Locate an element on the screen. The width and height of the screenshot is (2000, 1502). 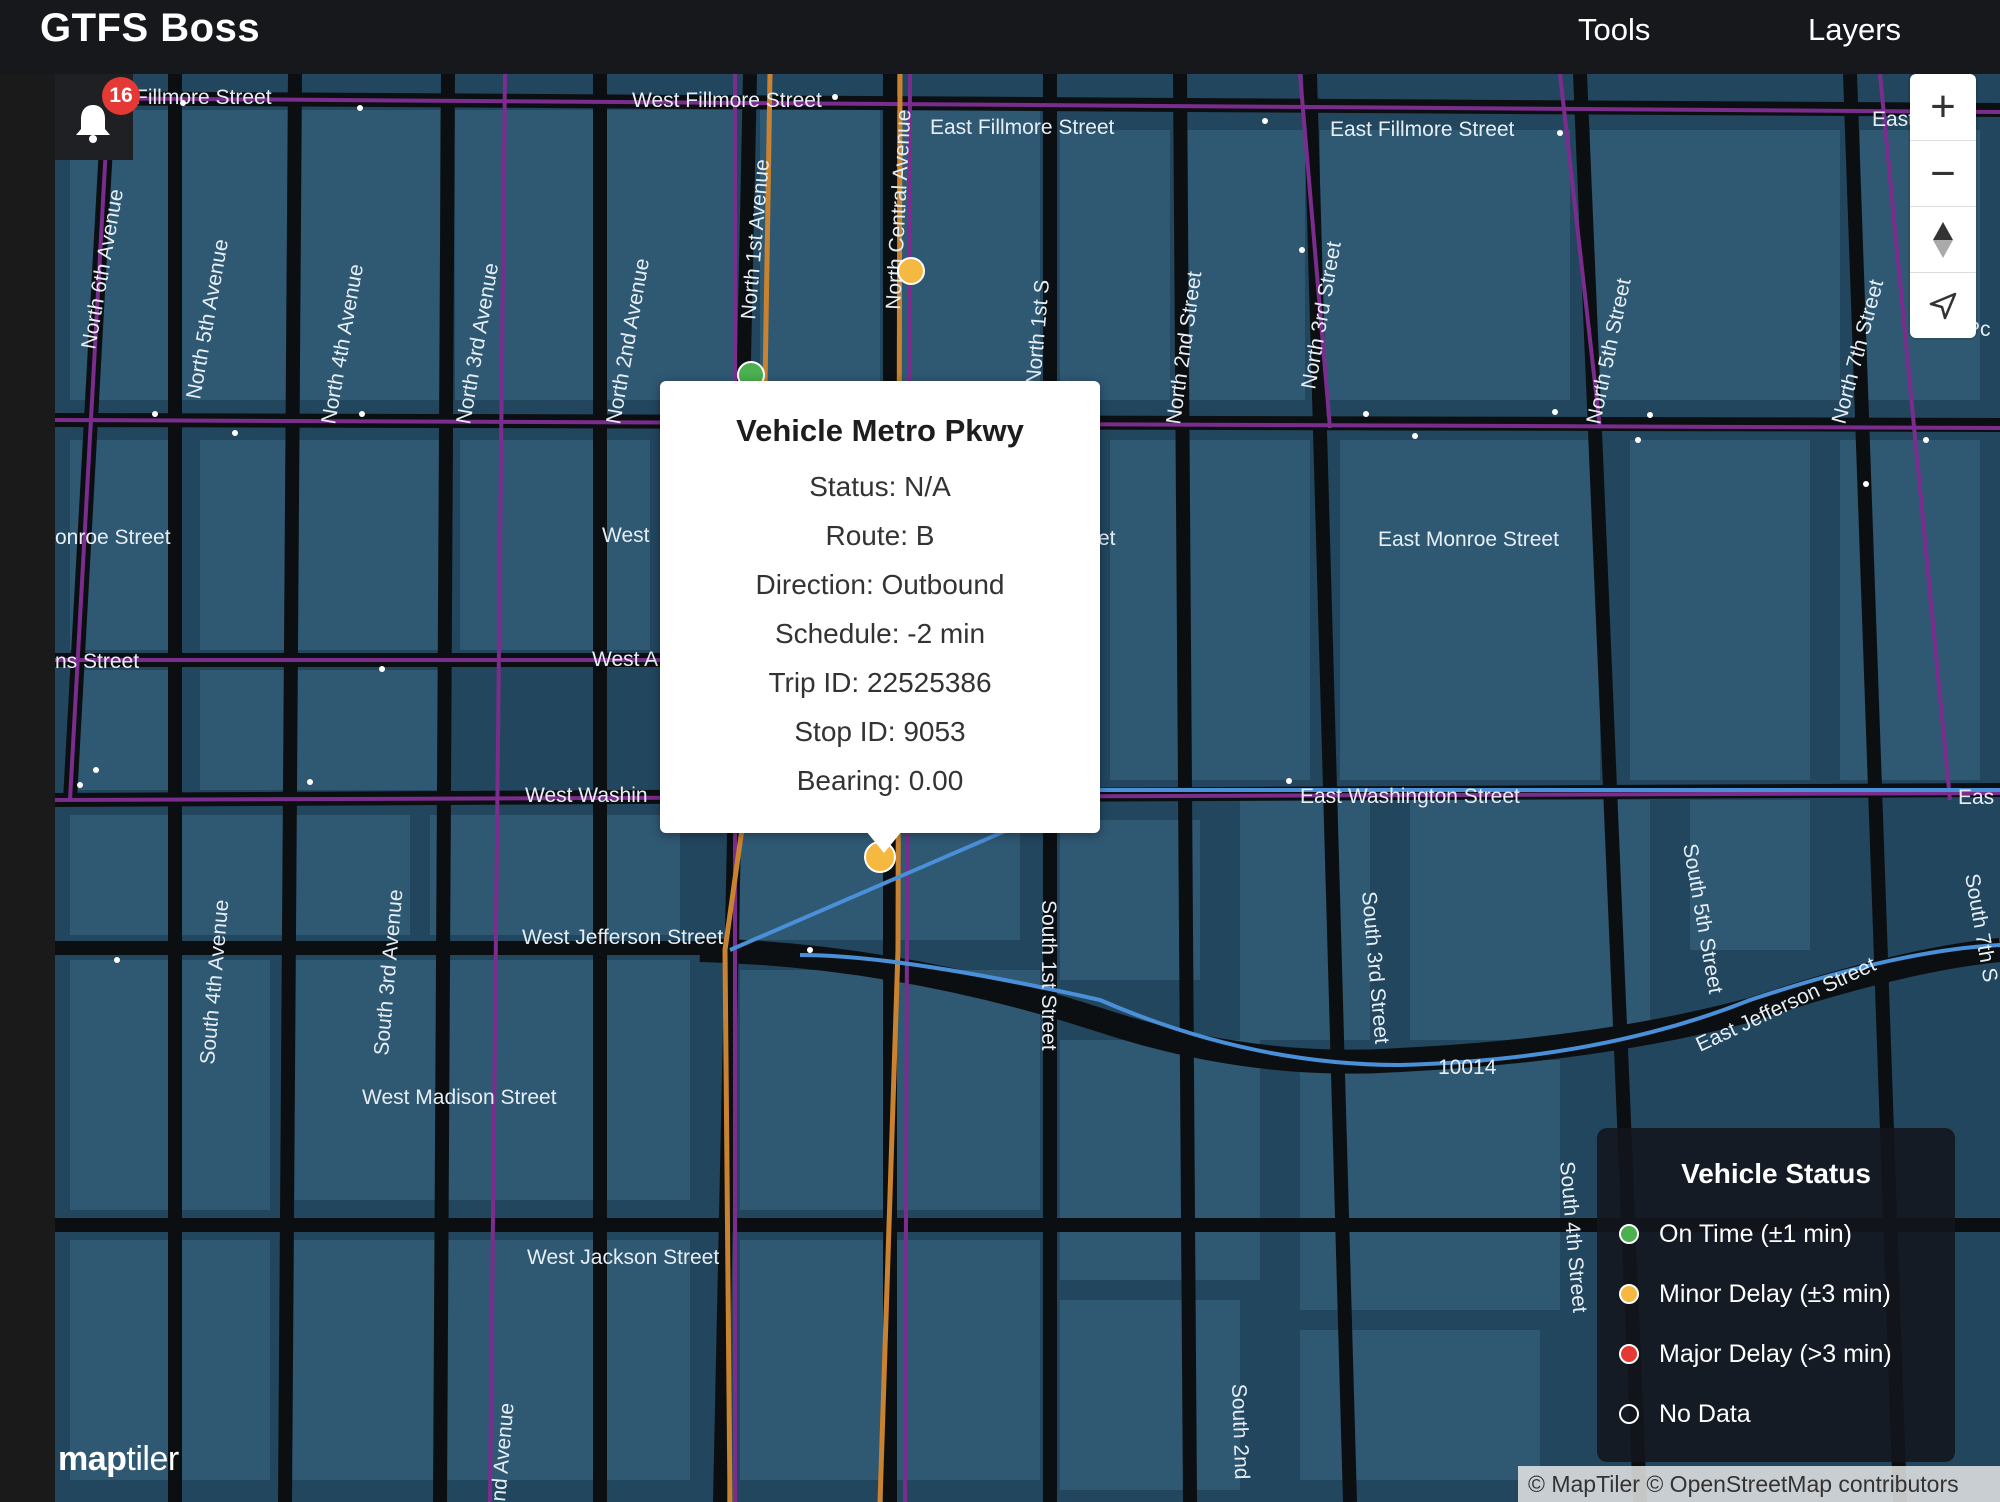
top-navbar: GTFS Boss Tools Layers is located at coordinates (1000, 37).